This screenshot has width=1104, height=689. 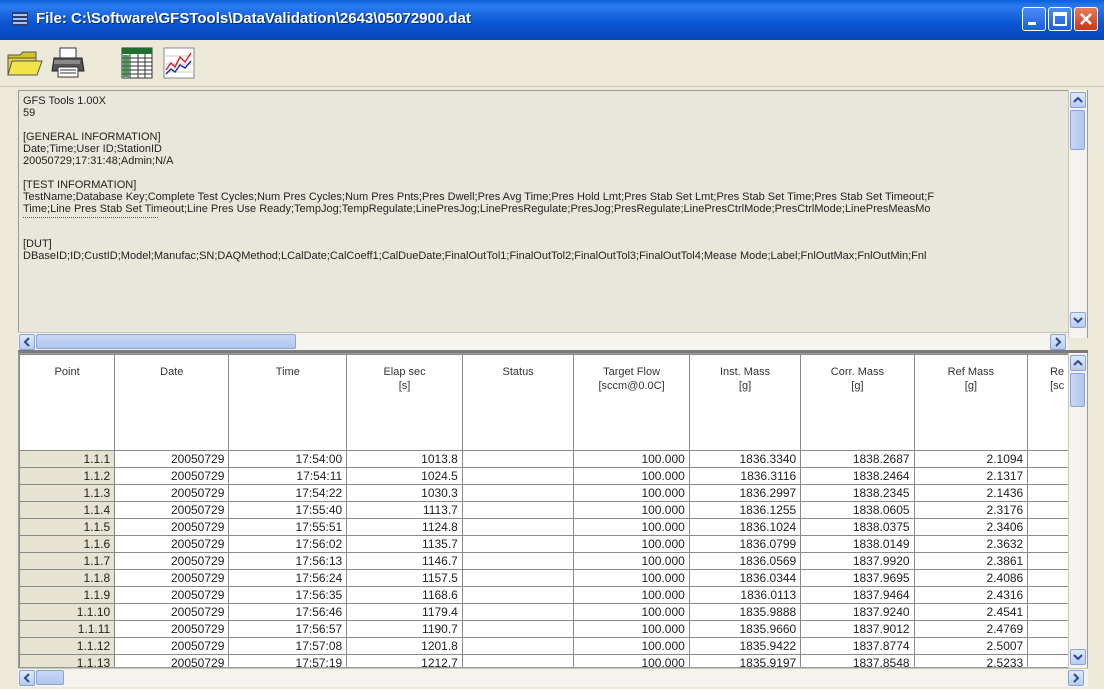 What do you see at coordinates (971, 578) in the screenshot?
I see `table-cell: 2.4086` at bounding box center [971, 578].